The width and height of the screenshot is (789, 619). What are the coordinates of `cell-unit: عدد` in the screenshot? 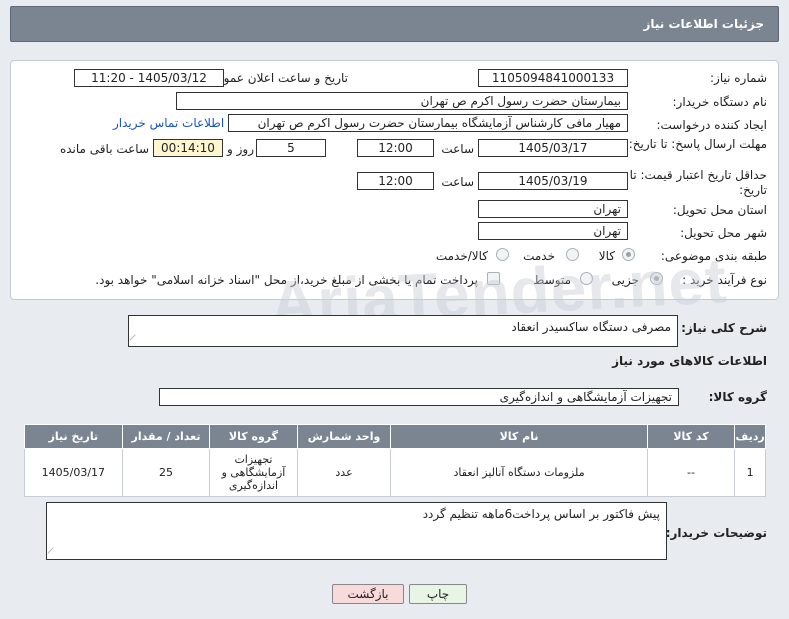 It's located at (344, 472).